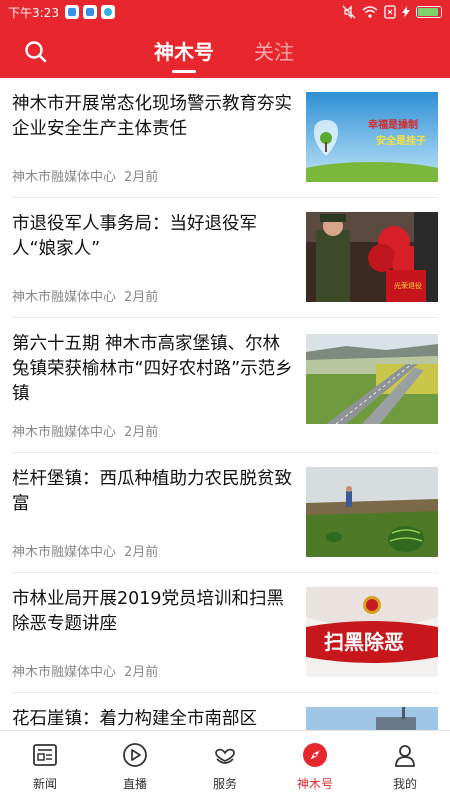  What do you see at coordinates (184, 71) in the screenshot?
I see `active-tab-indicator` at bounding box center [184, 71].